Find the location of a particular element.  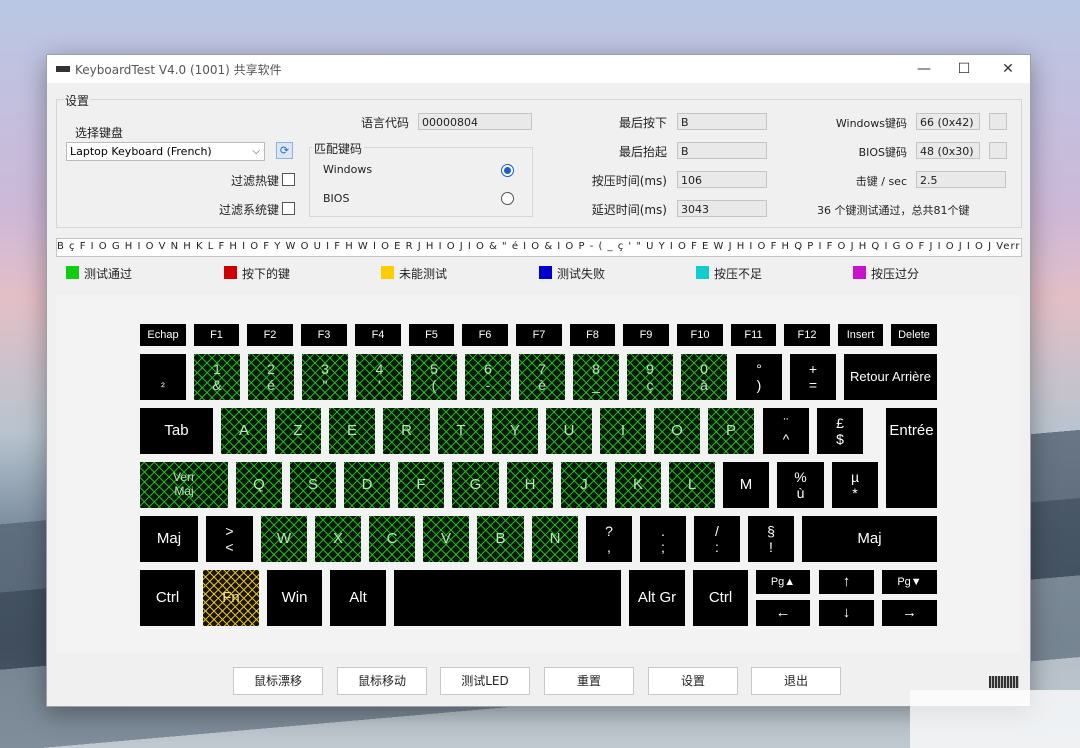

key-page-up: Pg▲ is located at coordinates (783, 582).